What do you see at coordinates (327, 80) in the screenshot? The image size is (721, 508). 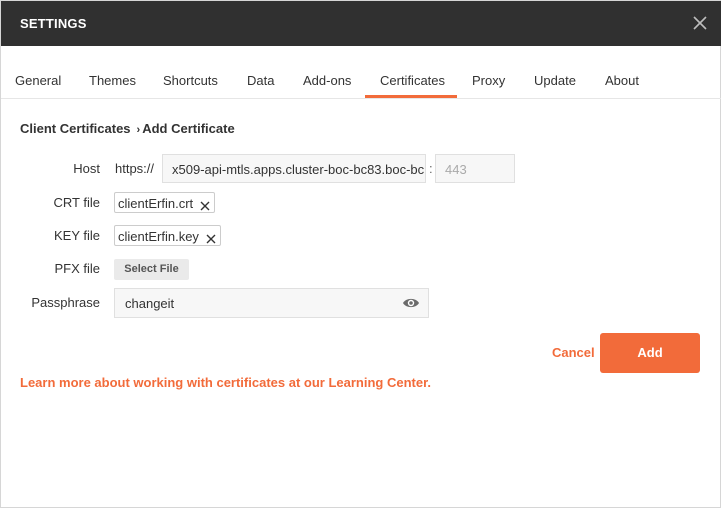 I see `tab-add-ons: Add-ons` at bounding box center [327, 80].